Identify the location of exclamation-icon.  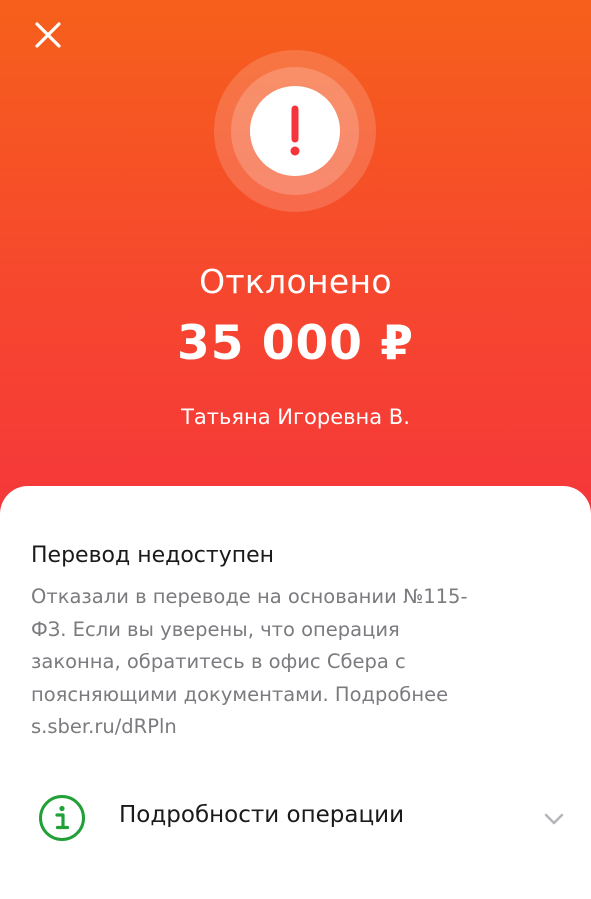
(295, 130).